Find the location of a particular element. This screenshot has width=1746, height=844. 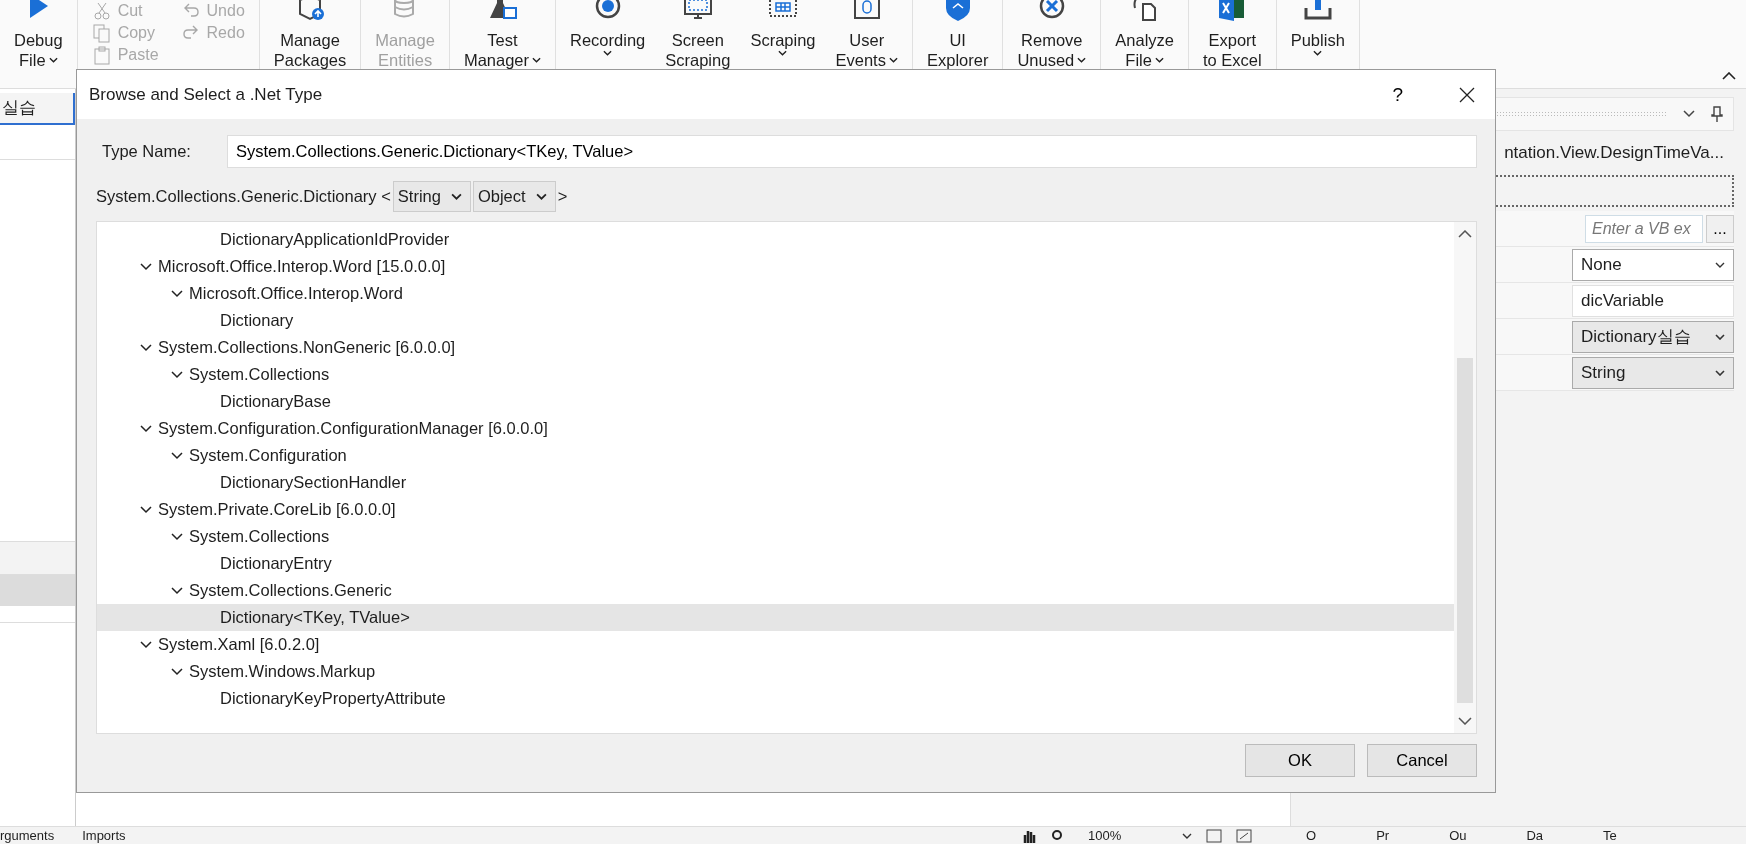

scrollbar is located at coordinates (1465, 477).